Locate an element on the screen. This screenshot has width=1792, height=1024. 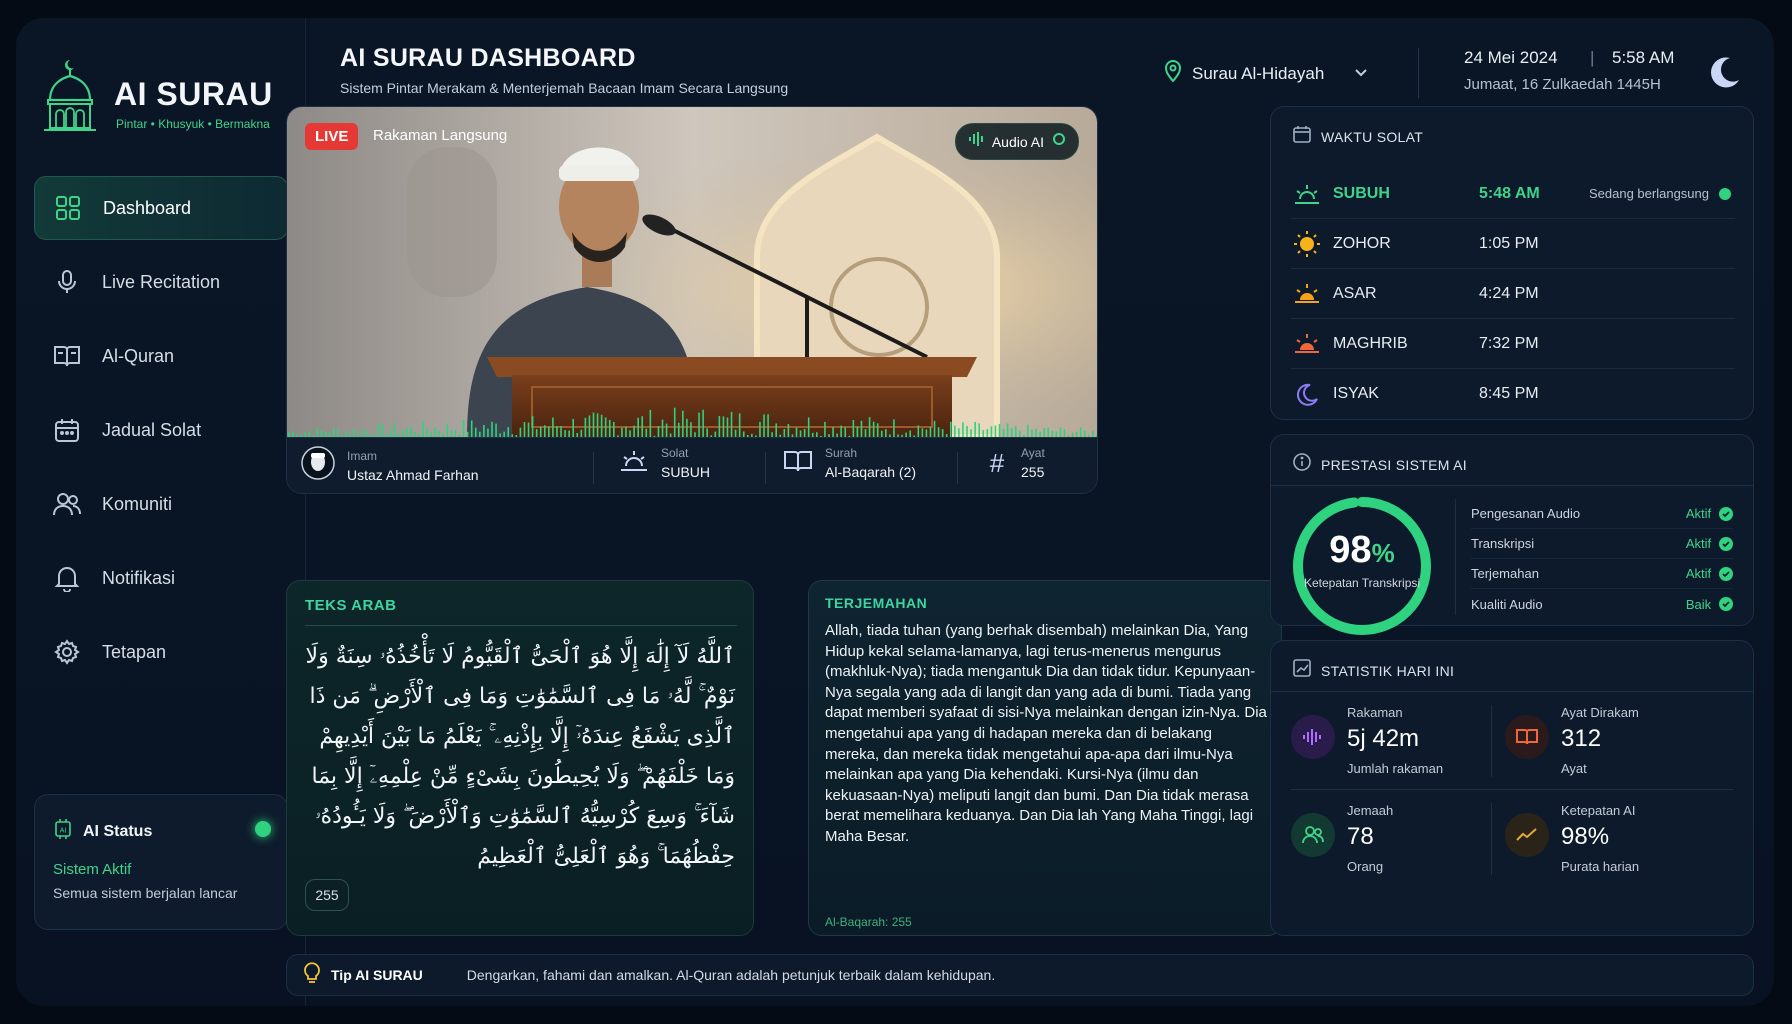
nav-item-komuniti: Komuniti is located at coordinates (161, 504).